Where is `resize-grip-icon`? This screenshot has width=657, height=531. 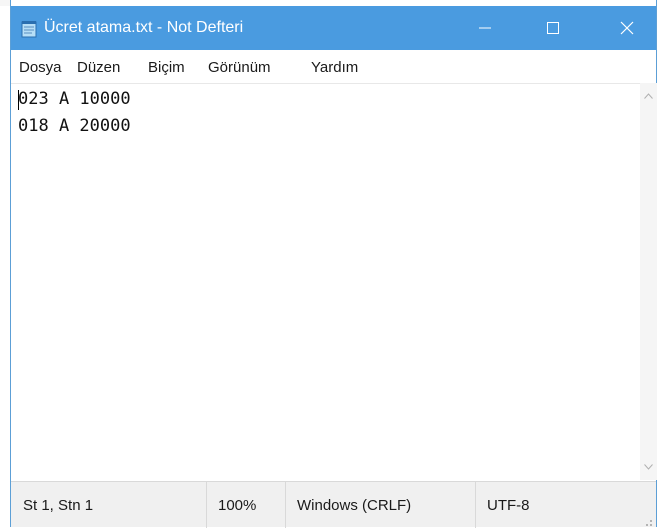 resize-grip-icon is located at coordinates (648, 520).